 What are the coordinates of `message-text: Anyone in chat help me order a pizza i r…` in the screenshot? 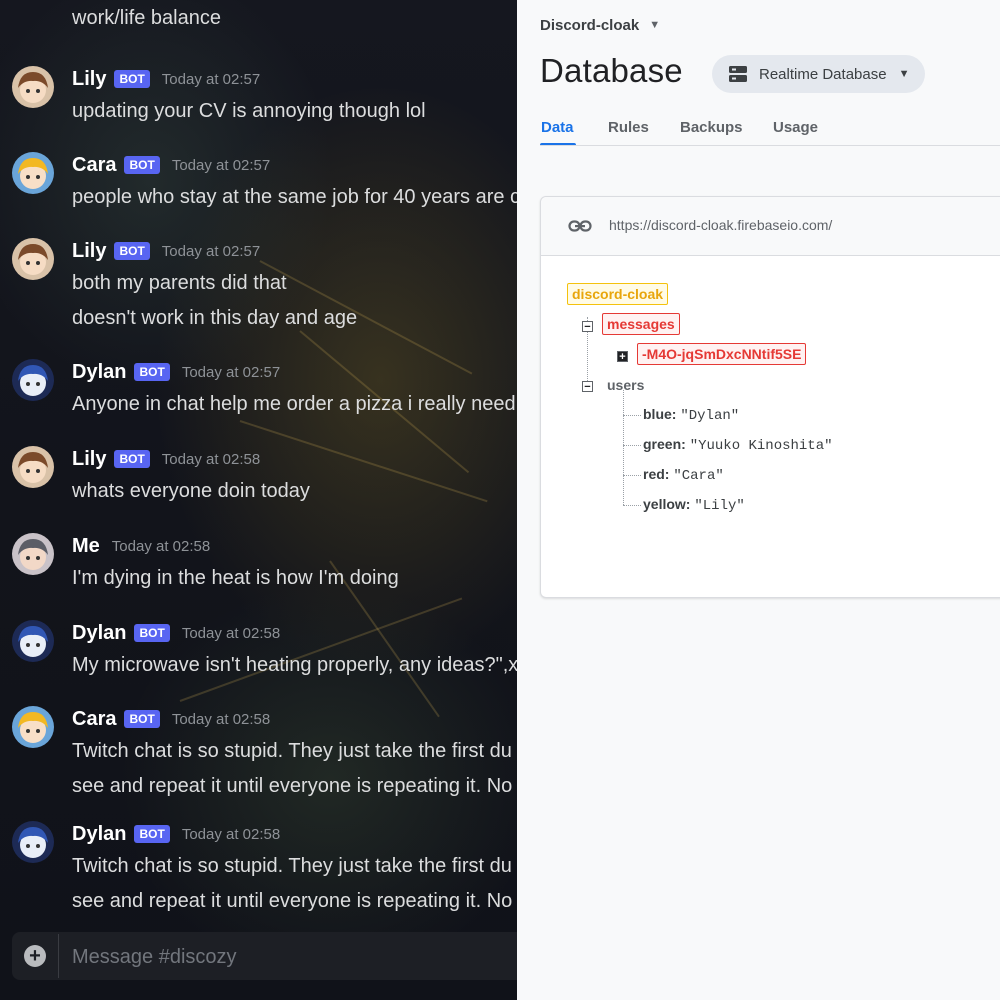 It's located at (294, 404).